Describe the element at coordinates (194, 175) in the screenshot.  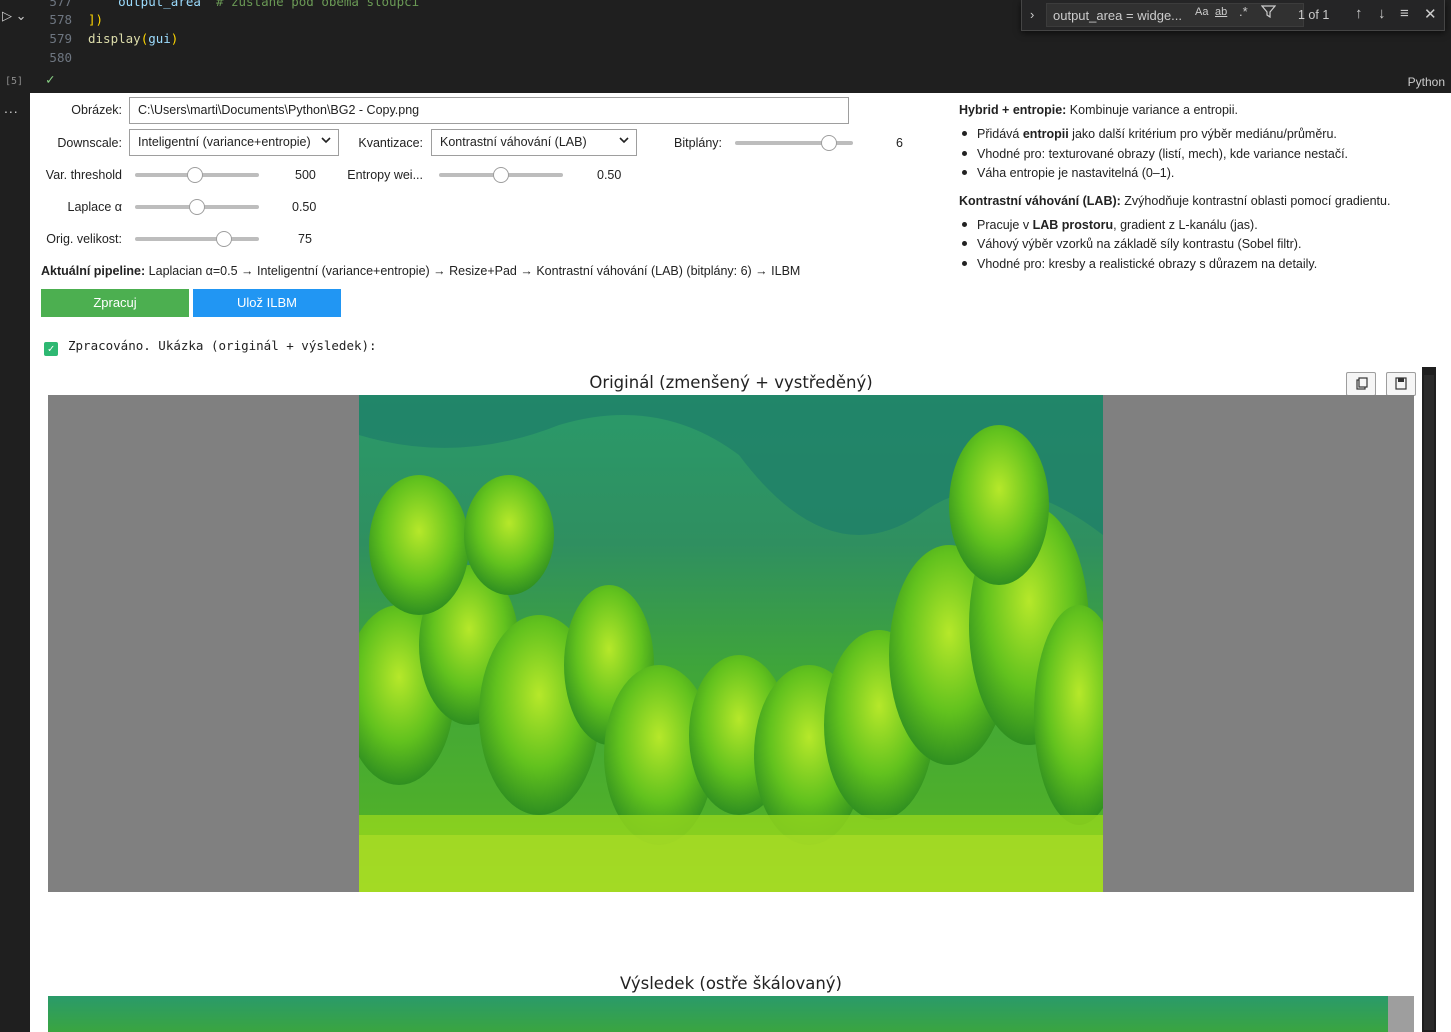
I see `var-threshold-slider-thumb` at that location.